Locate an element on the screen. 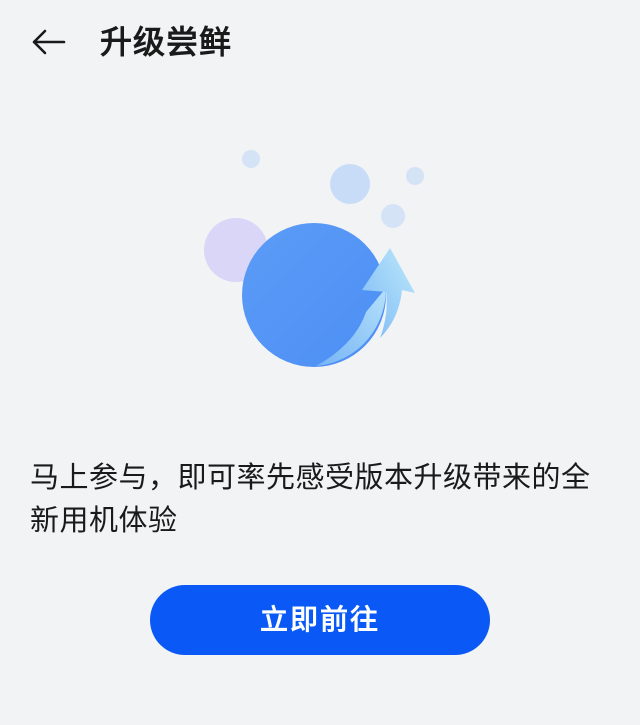 The height and width of the screenshot is (725, 640). upgrade-illustration is located at coordinates (310, 260).